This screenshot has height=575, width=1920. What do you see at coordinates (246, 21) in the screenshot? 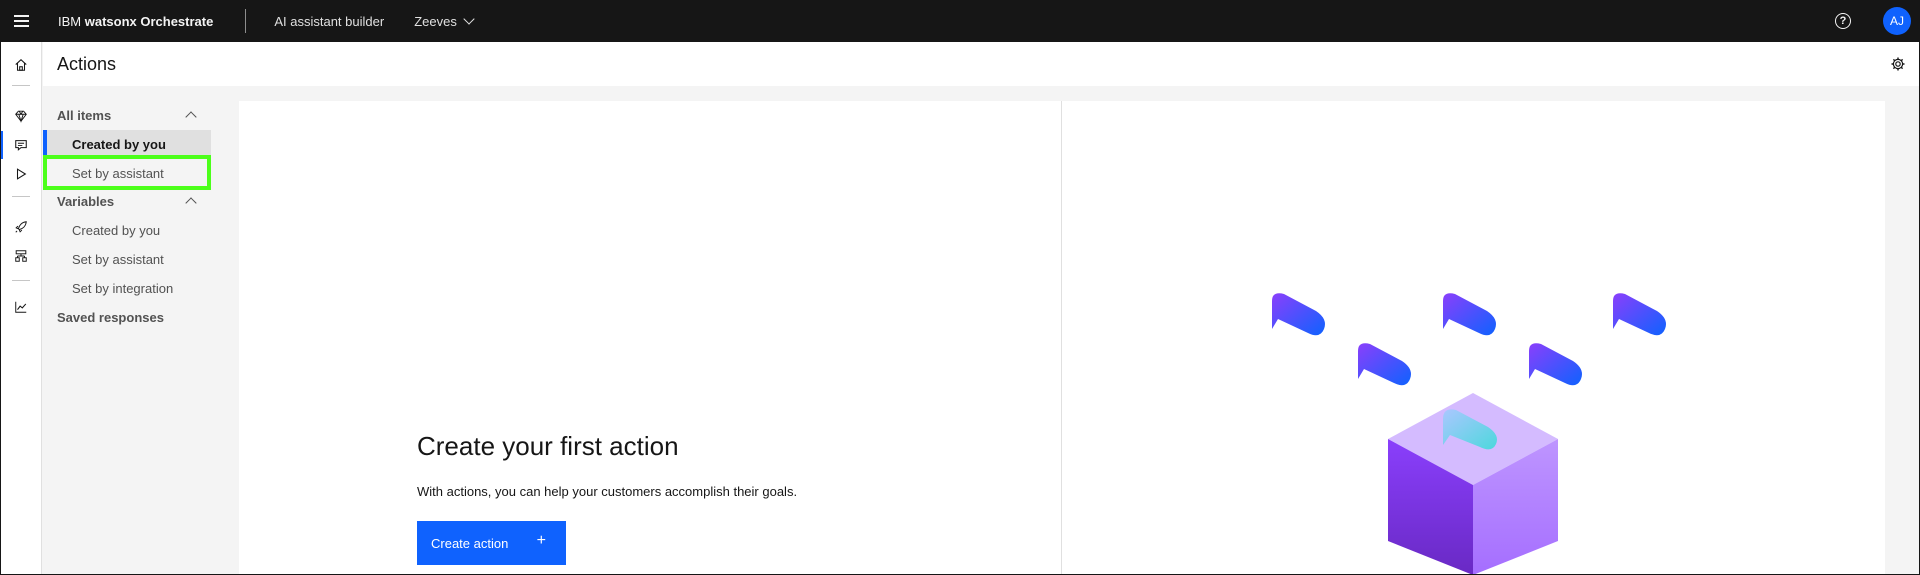
I see `header-divider` at bounding box center [246, 21].